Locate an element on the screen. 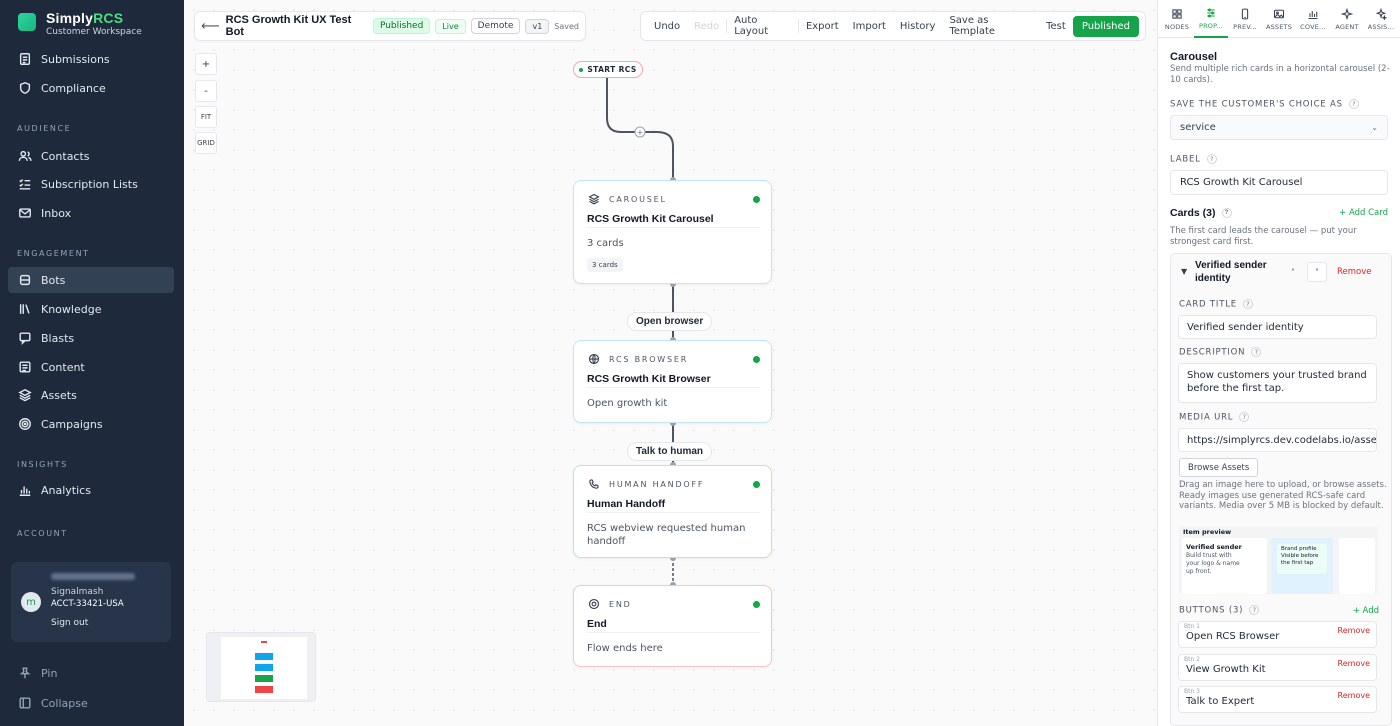 The height and width of the screenshot is (726, 1400). move-down-button: ˅ is located at coordinates (1317, 272).